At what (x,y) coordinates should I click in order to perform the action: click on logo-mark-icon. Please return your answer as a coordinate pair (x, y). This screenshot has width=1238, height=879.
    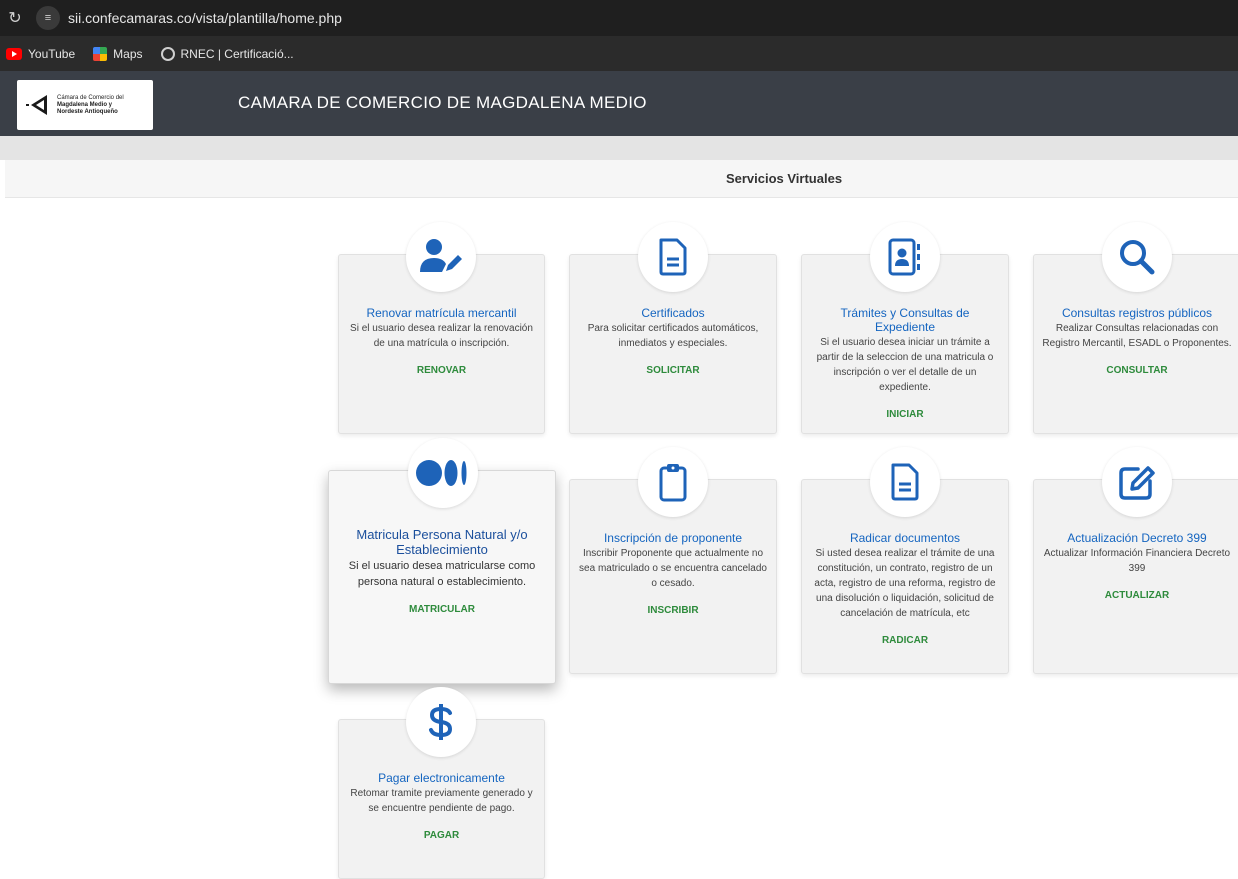
    Looking at the image, I should click on (36, 105).